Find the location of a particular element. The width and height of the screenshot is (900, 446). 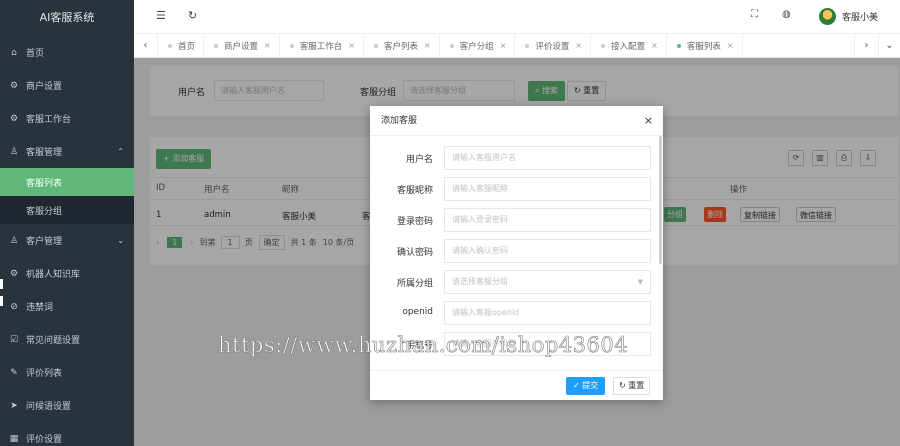

tab: 客户列表 × is located at coordinates (402, 45).